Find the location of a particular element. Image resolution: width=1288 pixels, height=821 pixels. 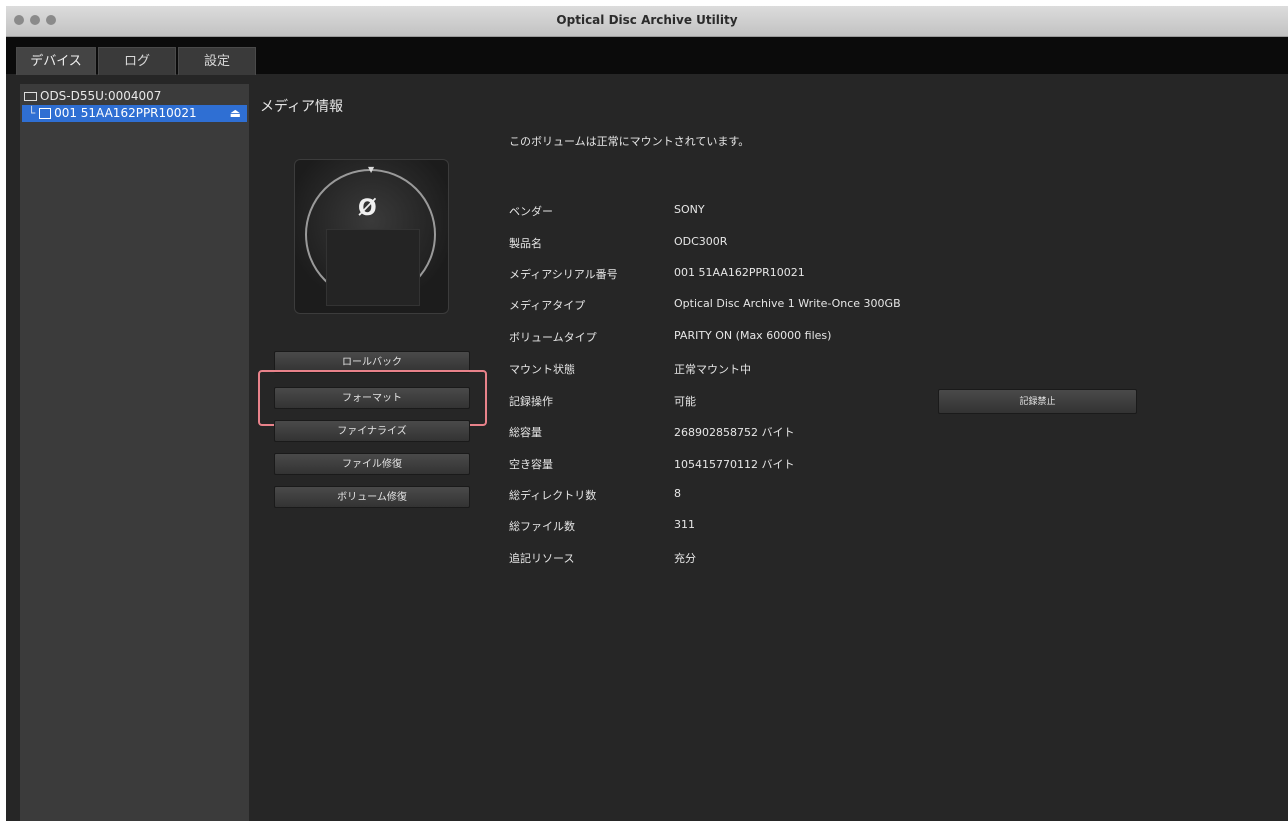

info-label-media-serial: メディアシリアル番号 is located at coordinates (563, 274).